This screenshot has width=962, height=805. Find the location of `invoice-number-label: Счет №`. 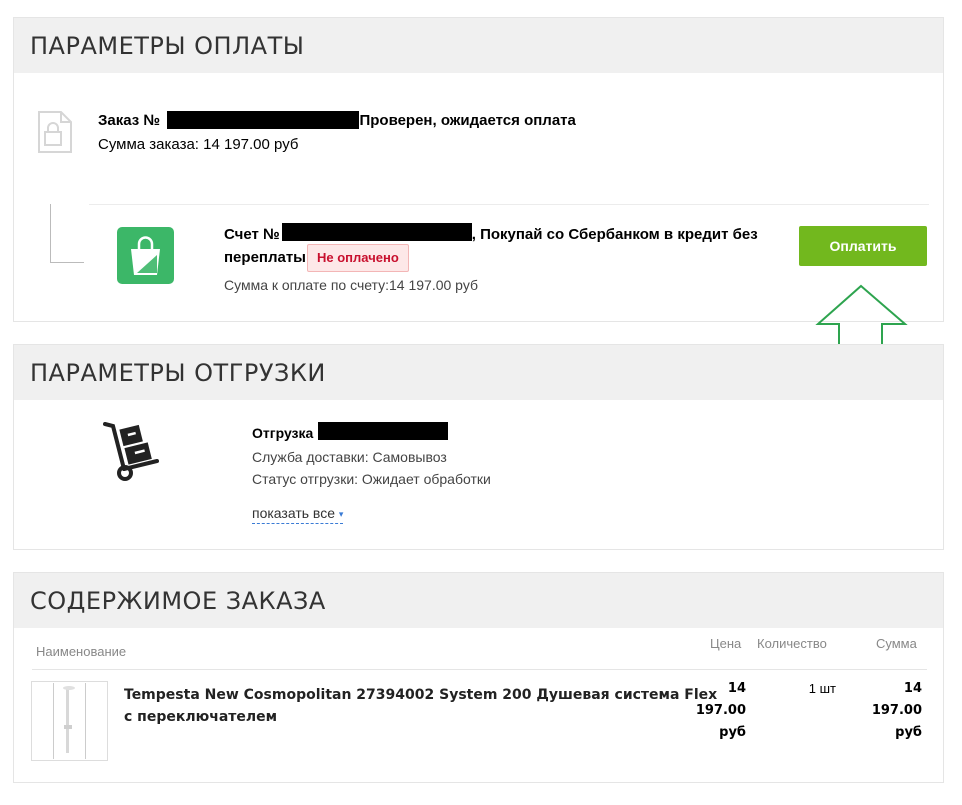

invoice-number-label: Счет № is located at coordinates (252, 234).